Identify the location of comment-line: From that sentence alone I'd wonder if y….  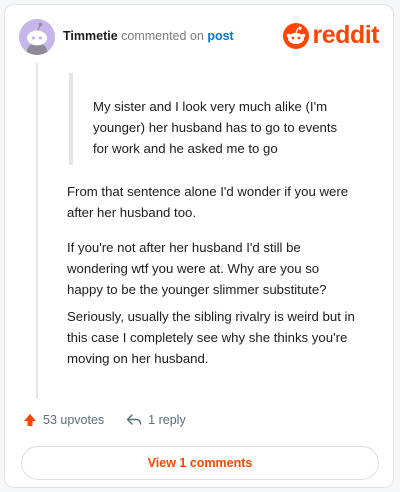
(208, 191).